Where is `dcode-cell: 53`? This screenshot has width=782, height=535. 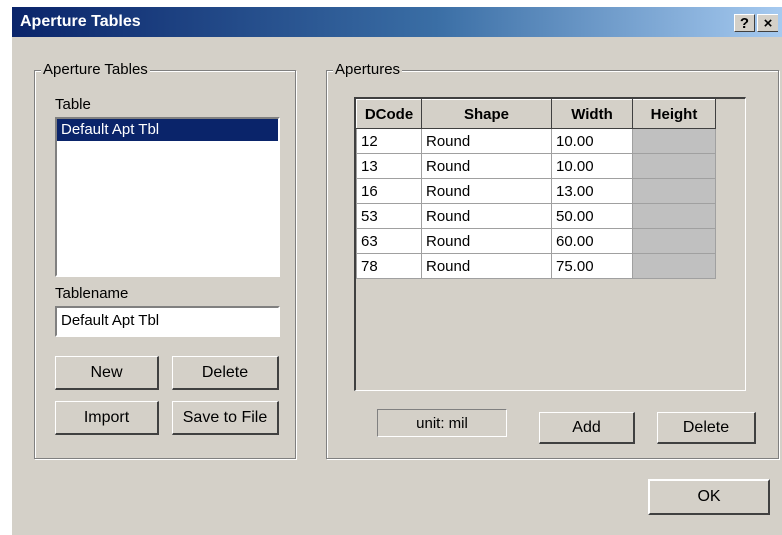
dcode-cell: 53 is located at coordinates (389, 216).